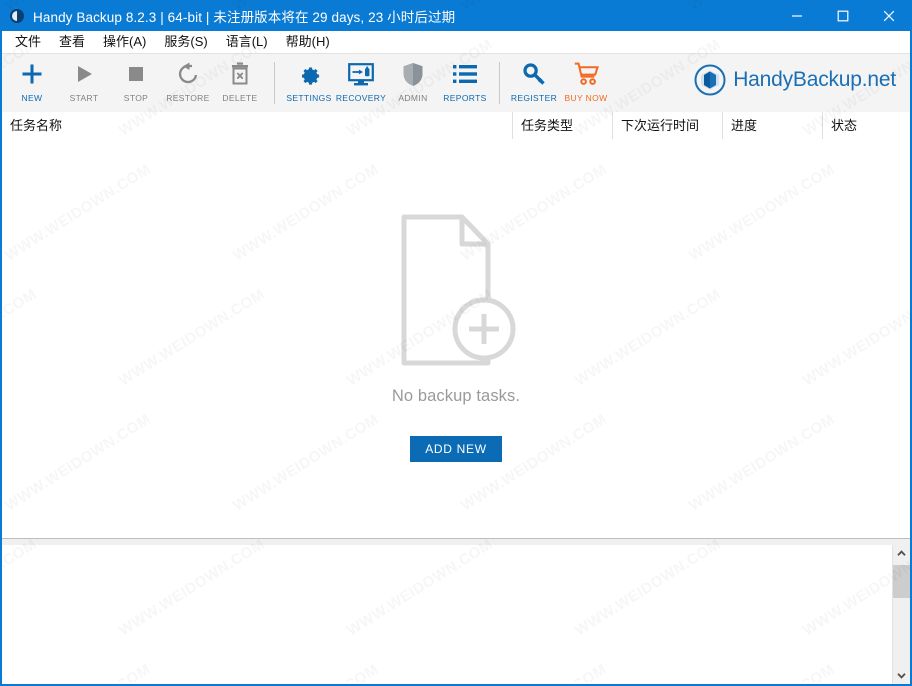 The width and height of the screenshot is (912, 686). Describe the element at coordinates (309, 98) in the screenshot. I see `toolbar-label-settings: SETTINGS` at that location.